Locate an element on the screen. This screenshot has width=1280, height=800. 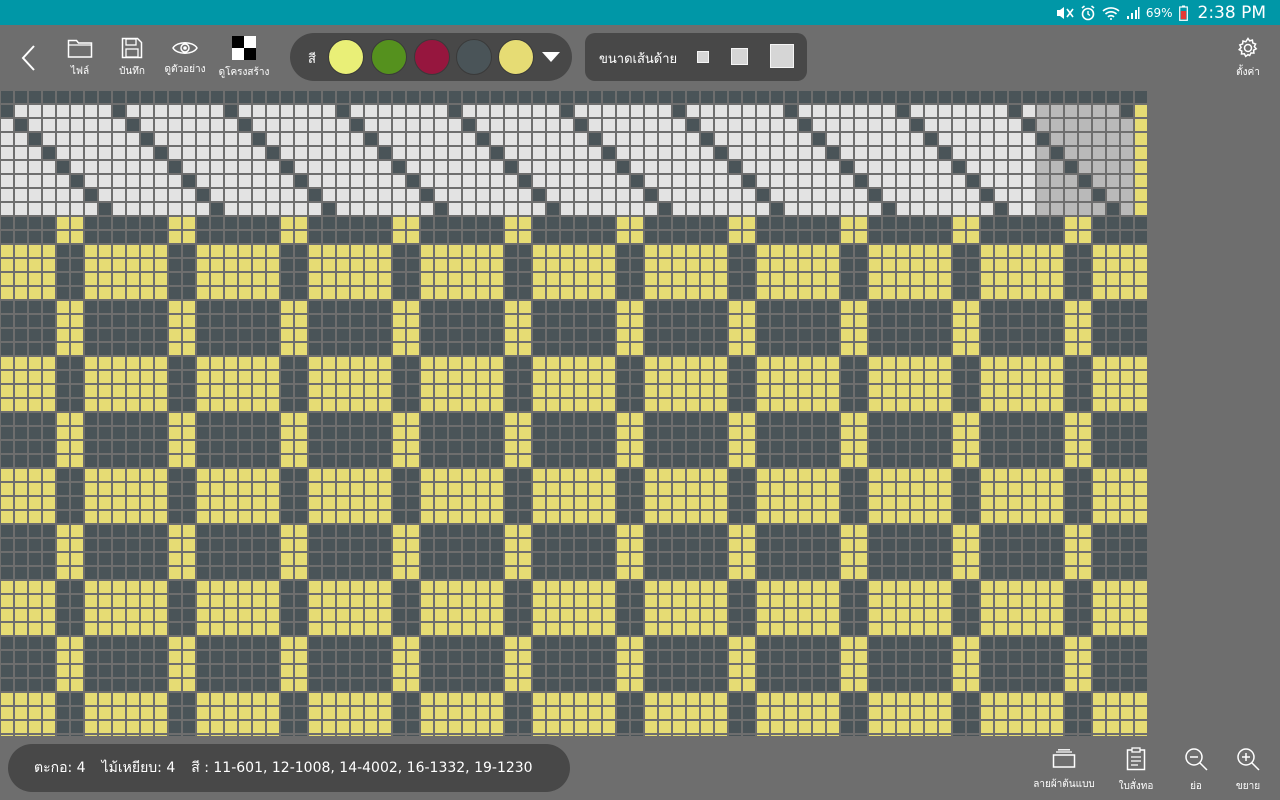
thread-size-medium is located at coordinates (739, 56).